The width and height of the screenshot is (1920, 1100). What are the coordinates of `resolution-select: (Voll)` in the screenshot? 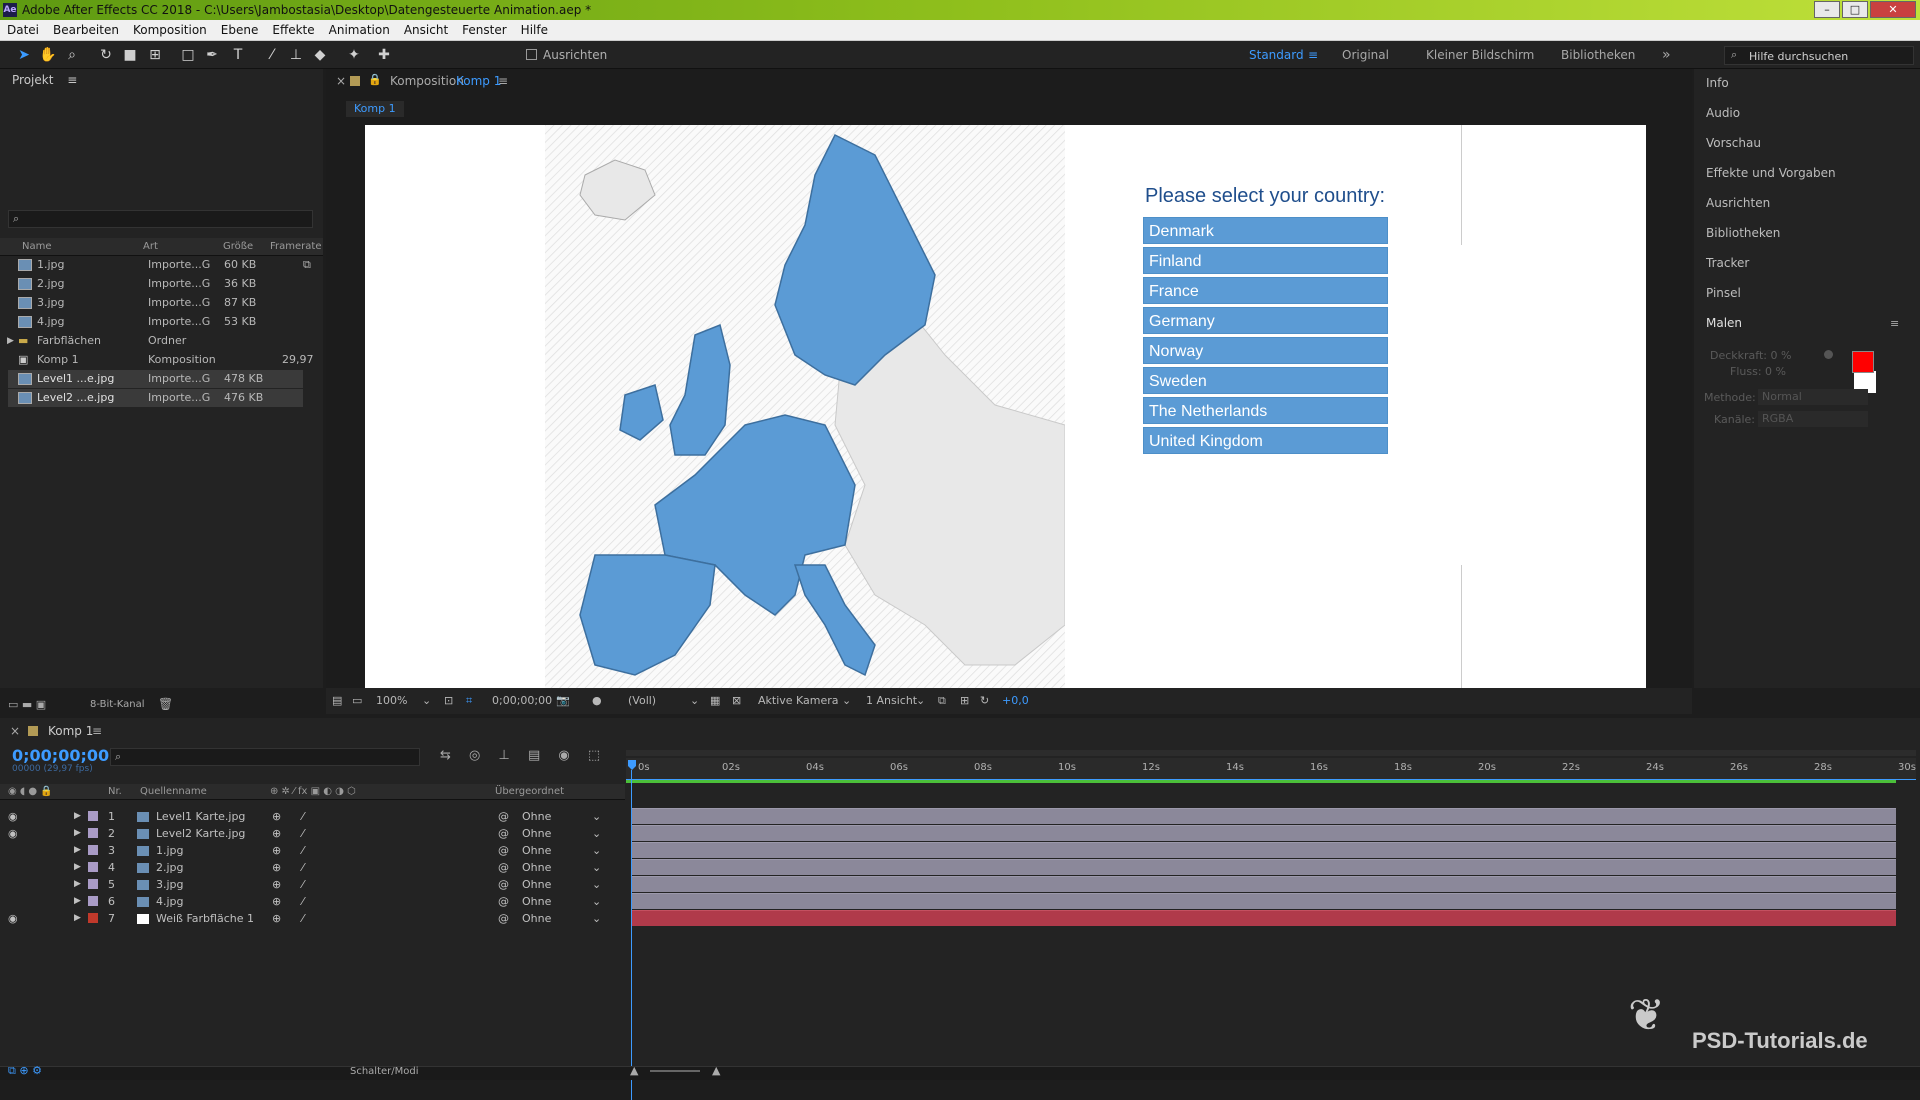 It's located at (642, 701).